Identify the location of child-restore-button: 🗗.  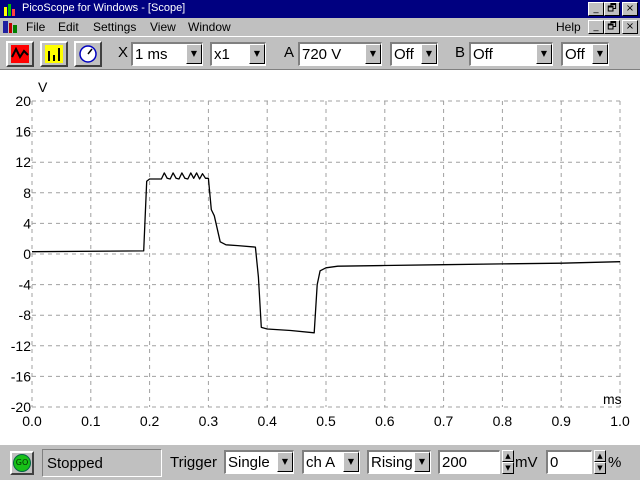
(612, 27).